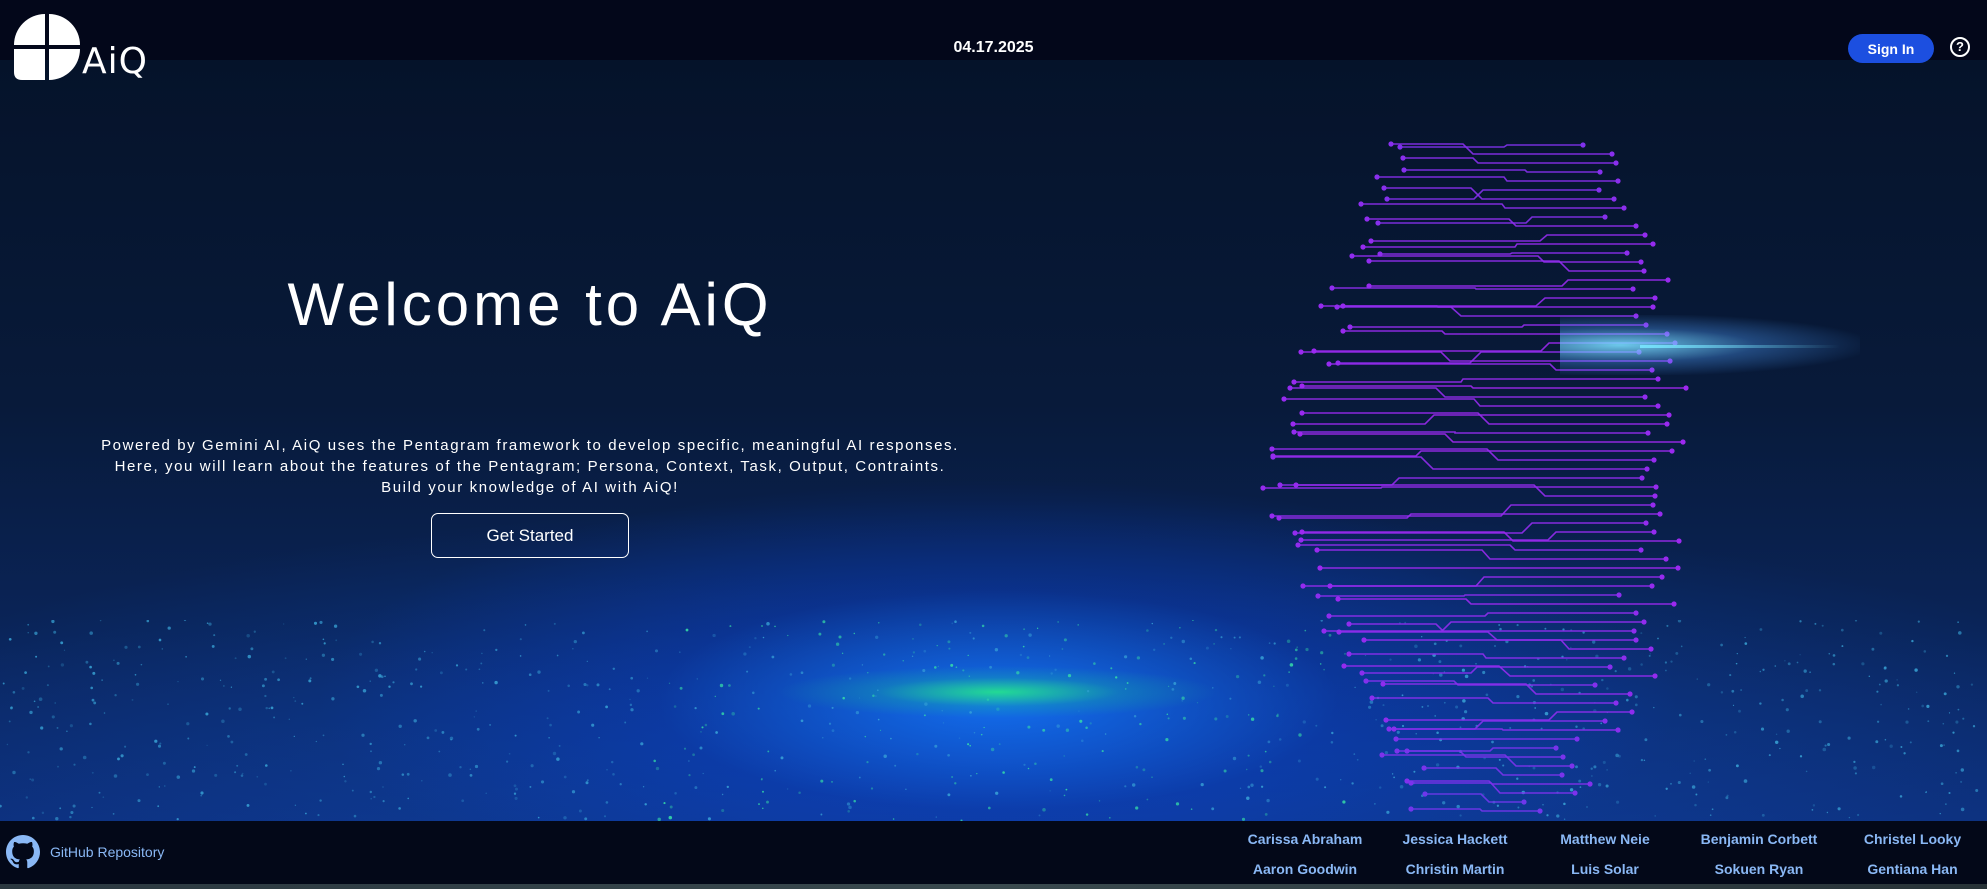 This screenshot has width=1987, height=889. I want to click on contributor-name: Benjamin Corbett, so click(1759, 836).